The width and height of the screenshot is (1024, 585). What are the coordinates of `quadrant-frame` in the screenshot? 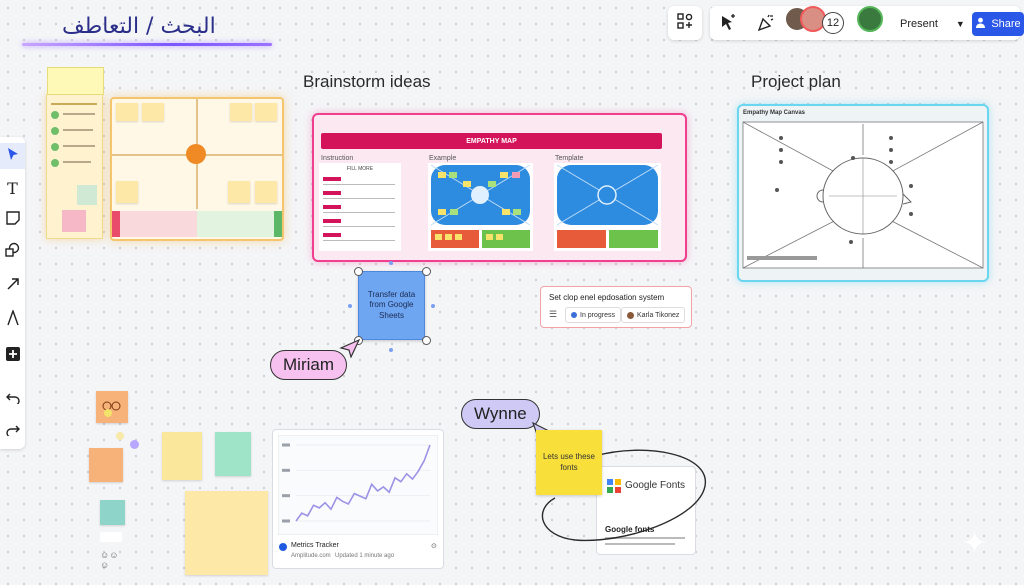 It's located at (197, 169).